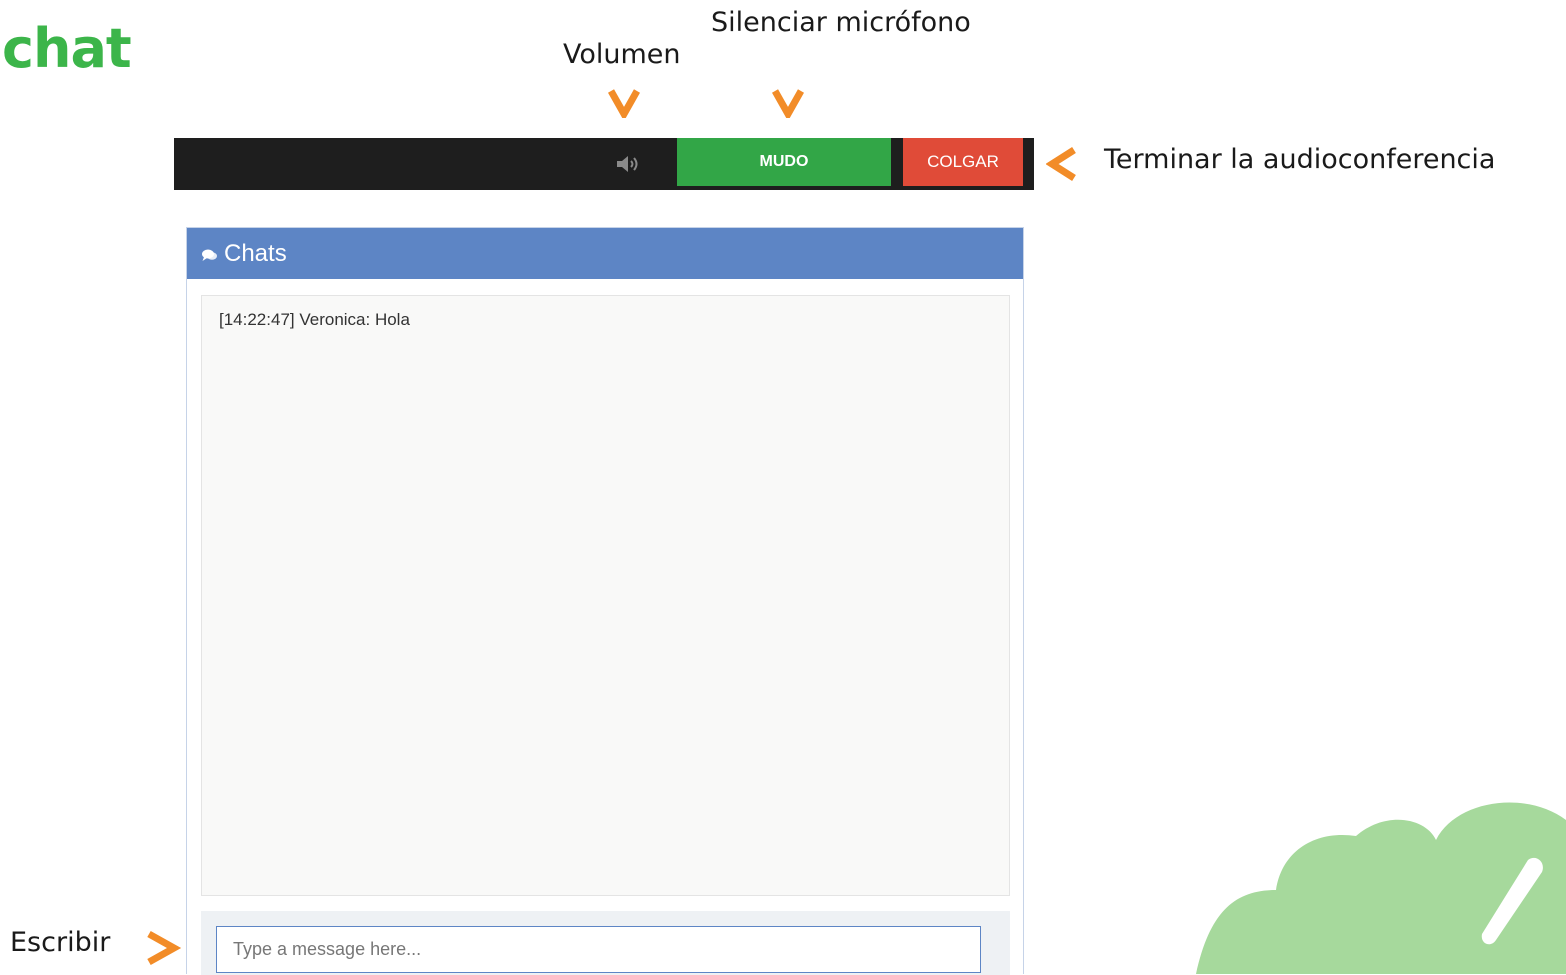  What do you see at coordinates (1061, 164) in the screenshot?
I see `arrow-left-icon` at bounding box center [1061, 164].